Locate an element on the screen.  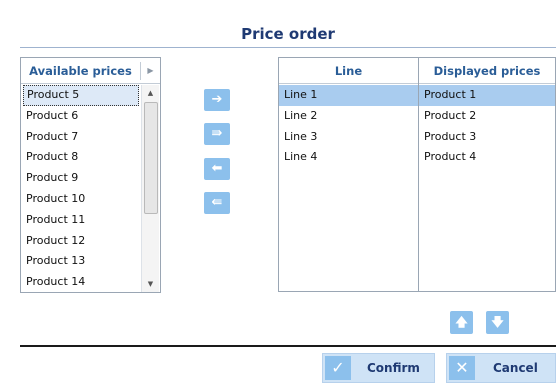
move-left-button: ⬅ is located at coordinates (217, 169).